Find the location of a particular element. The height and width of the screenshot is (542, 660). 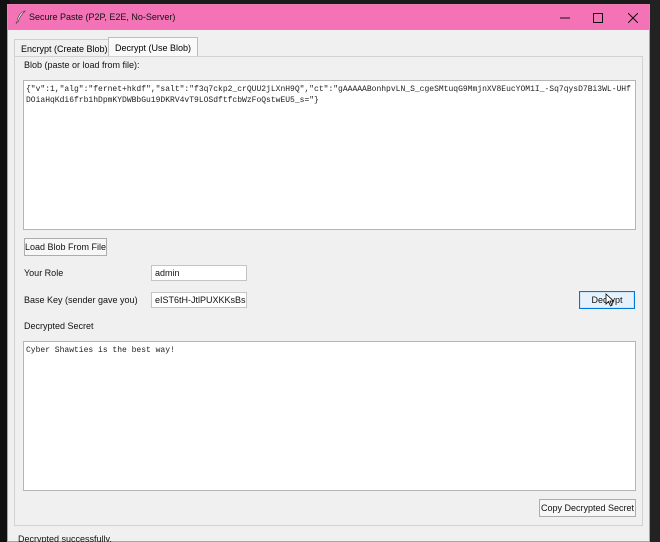

background-right-edge is located at coordinates (655, 271).